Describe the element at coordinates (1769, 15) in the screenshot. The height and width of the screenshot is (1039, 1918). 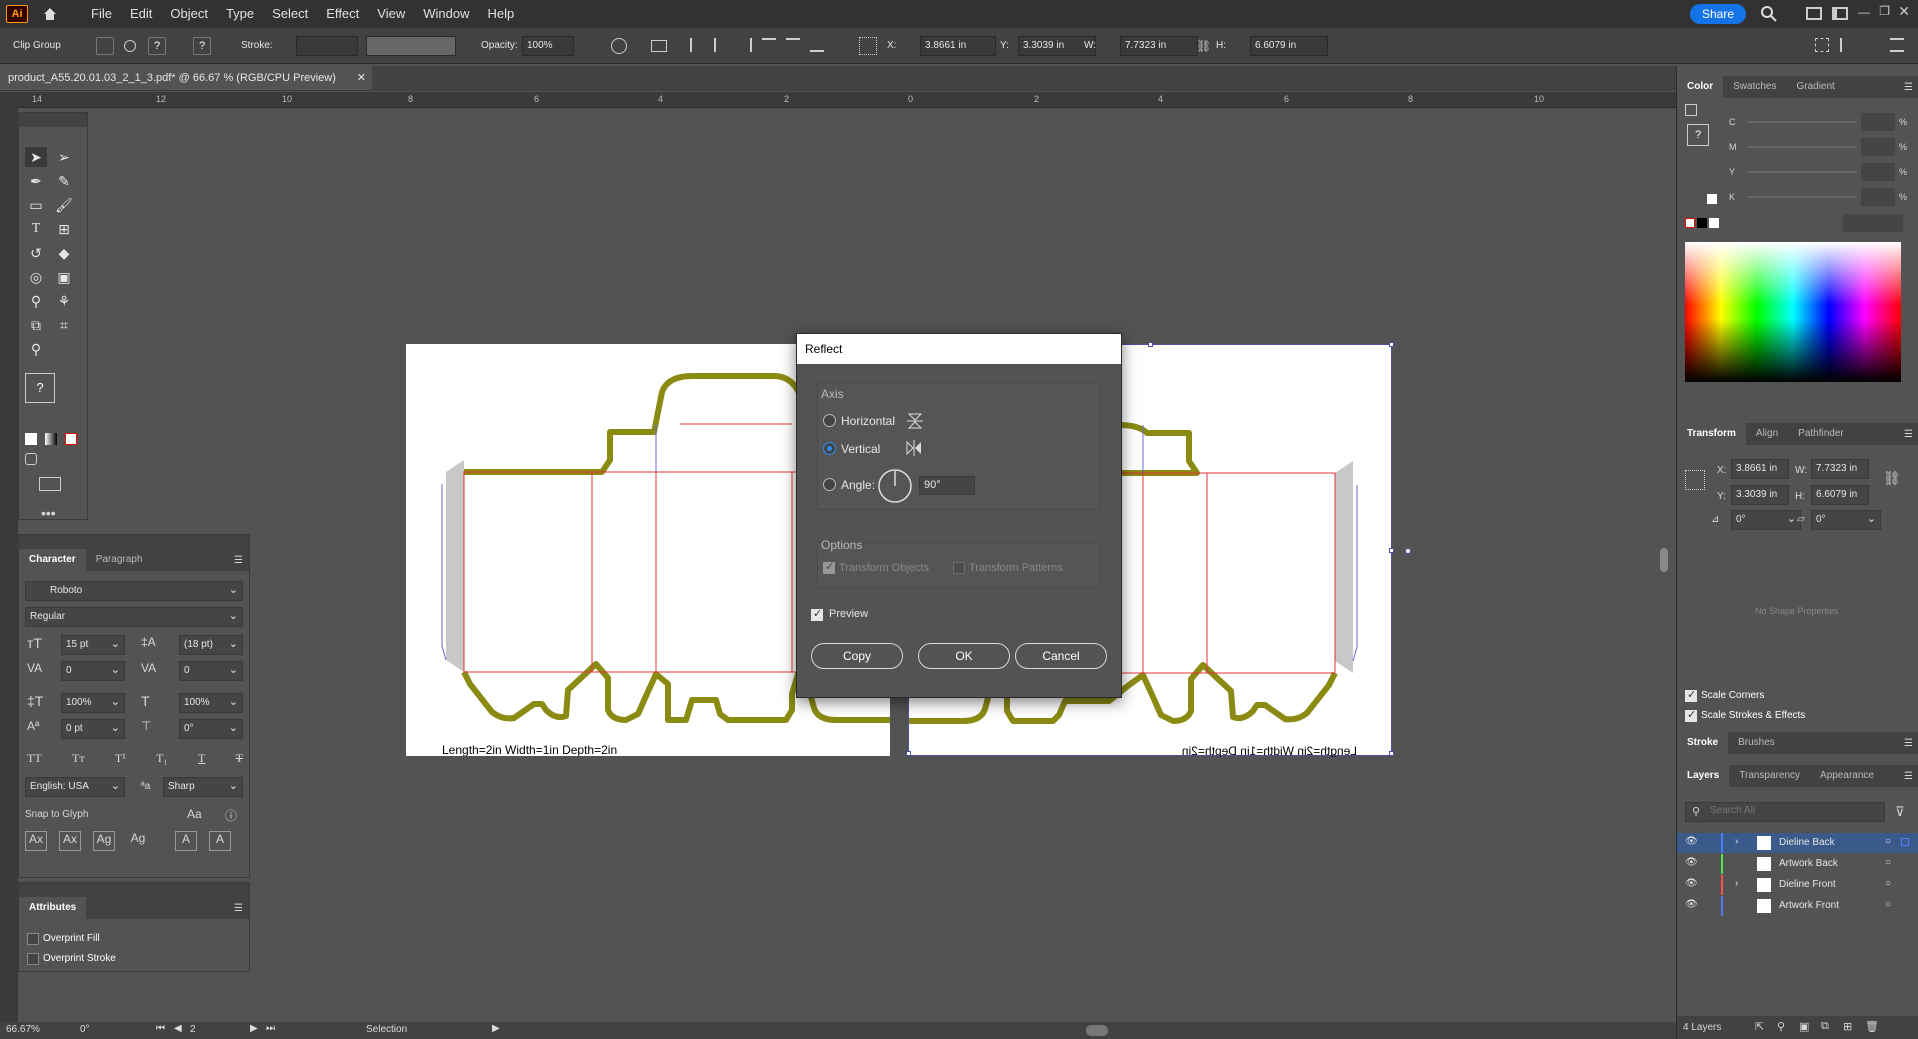
I see `search-icon` at that location.